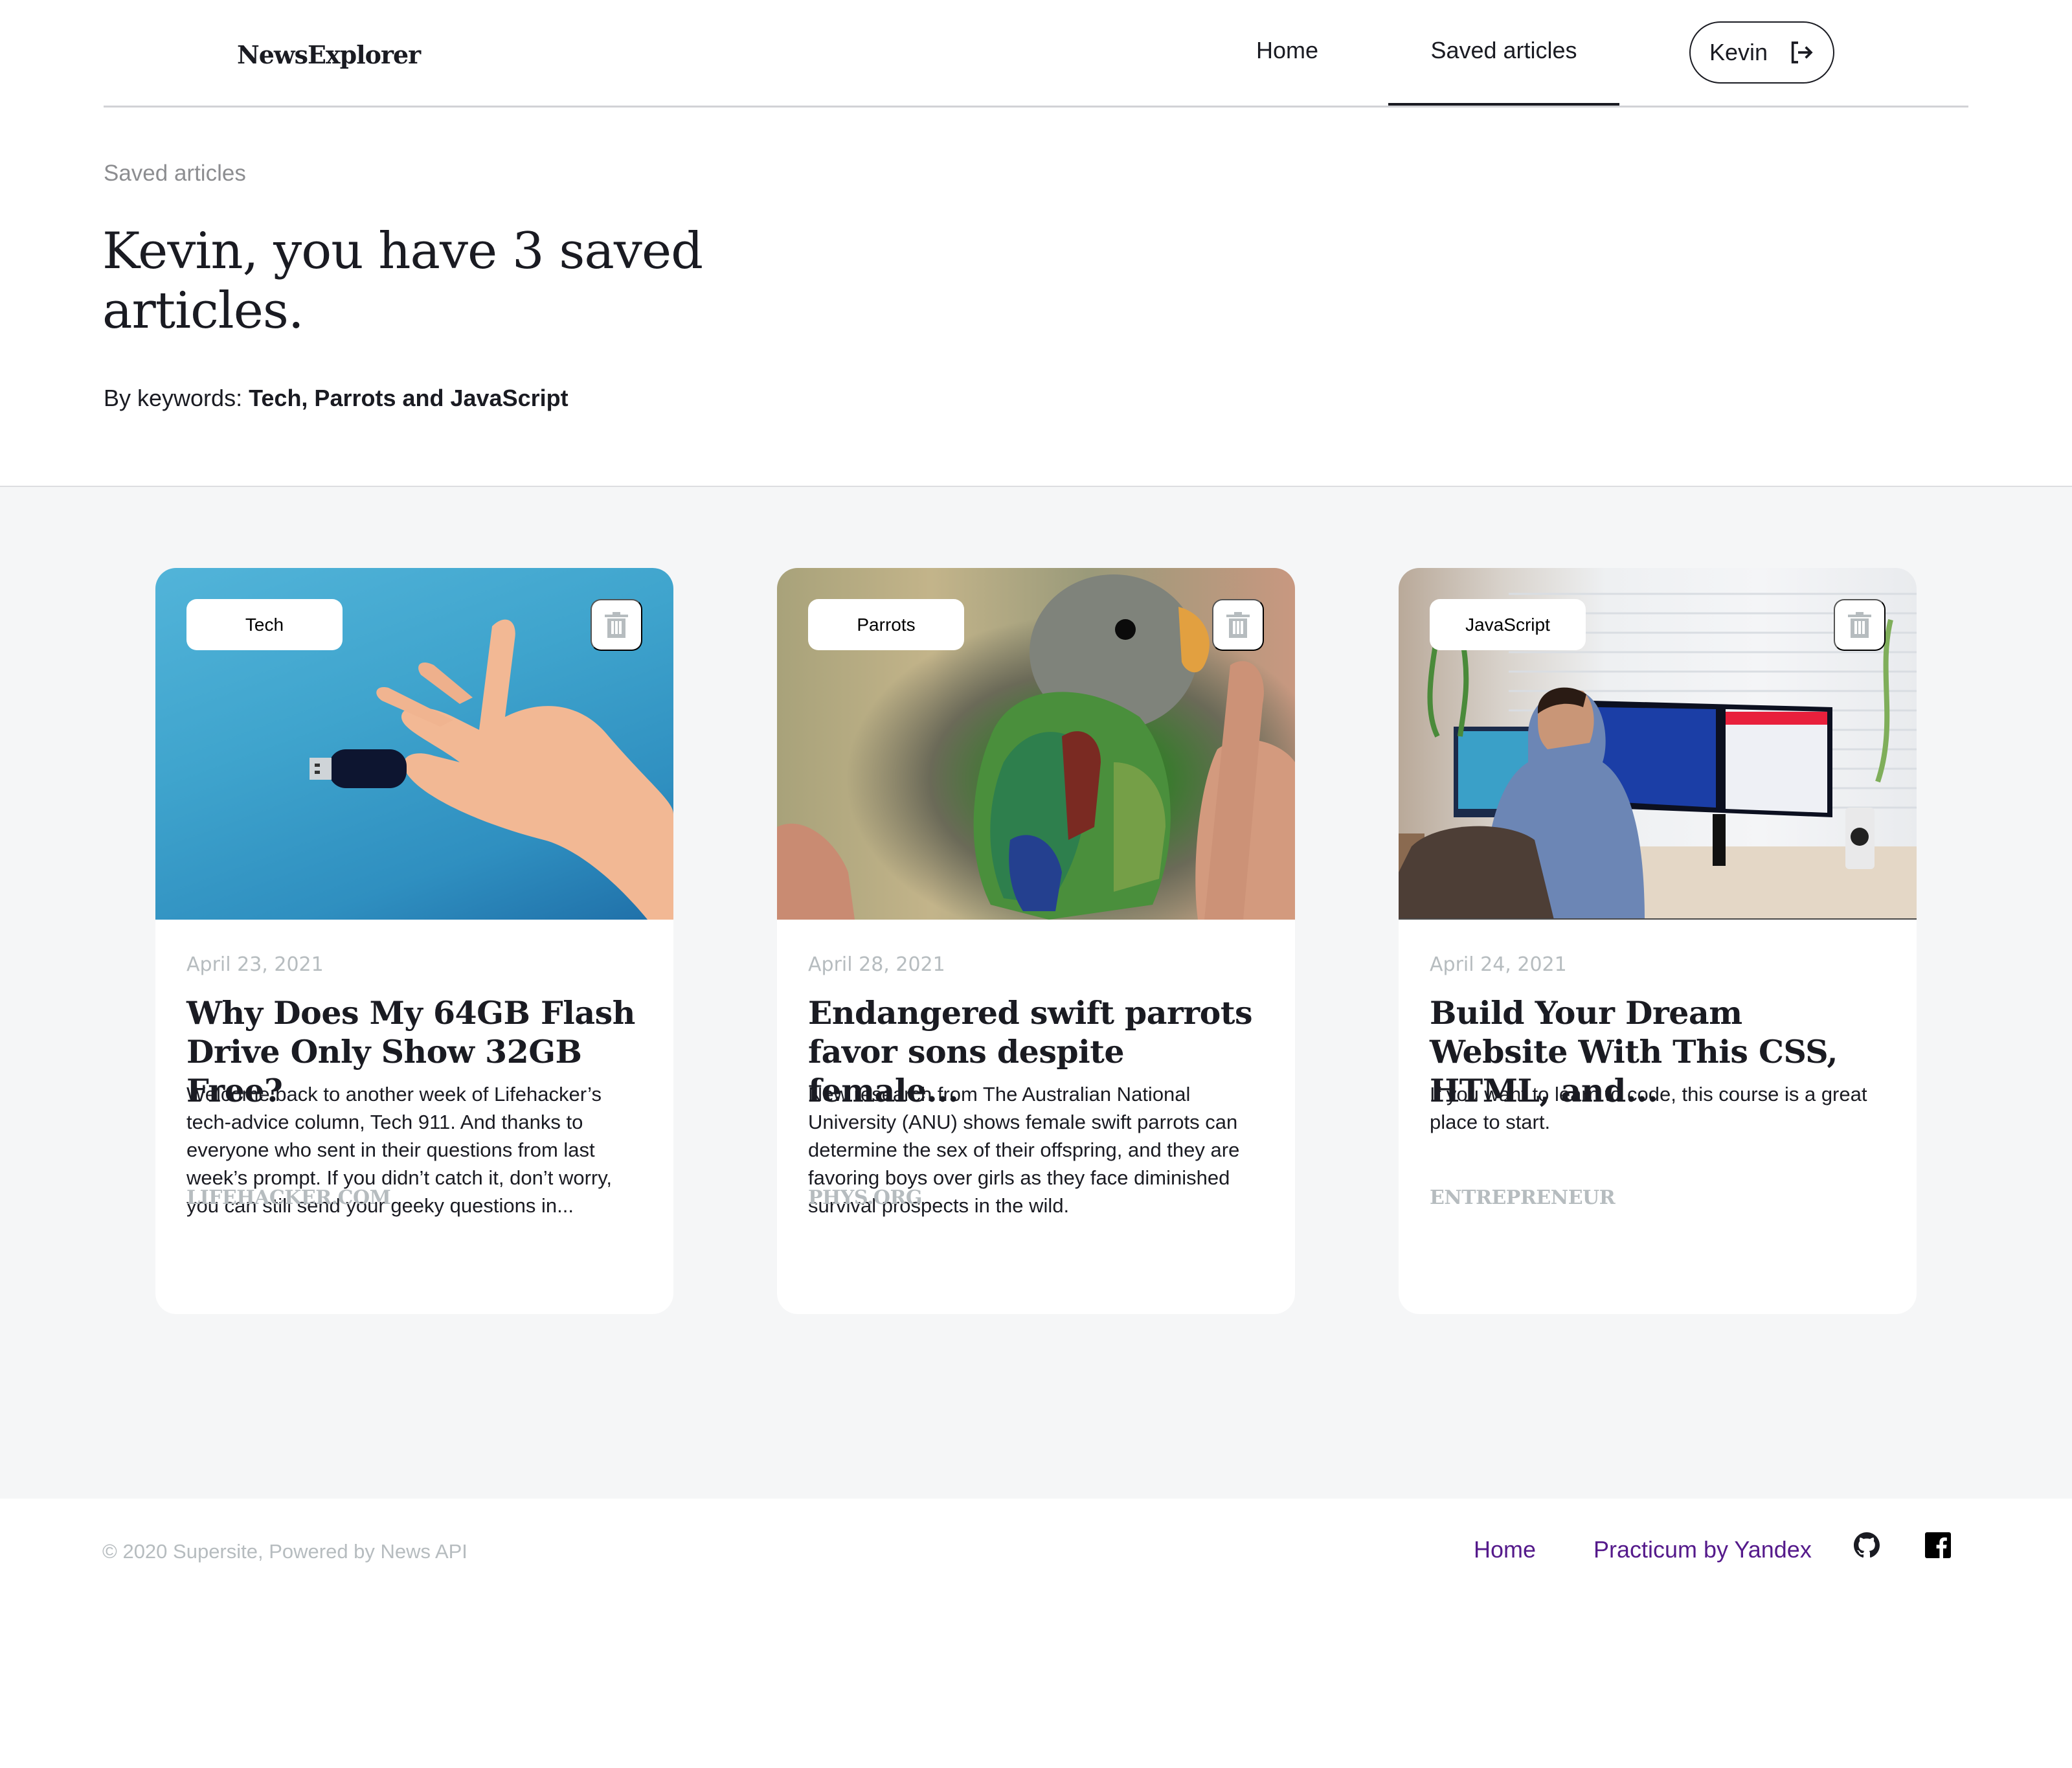 This screenshot has width=2072, height=1768. I want to click on keyword-tag: JavaScript, so click(1508, 625).